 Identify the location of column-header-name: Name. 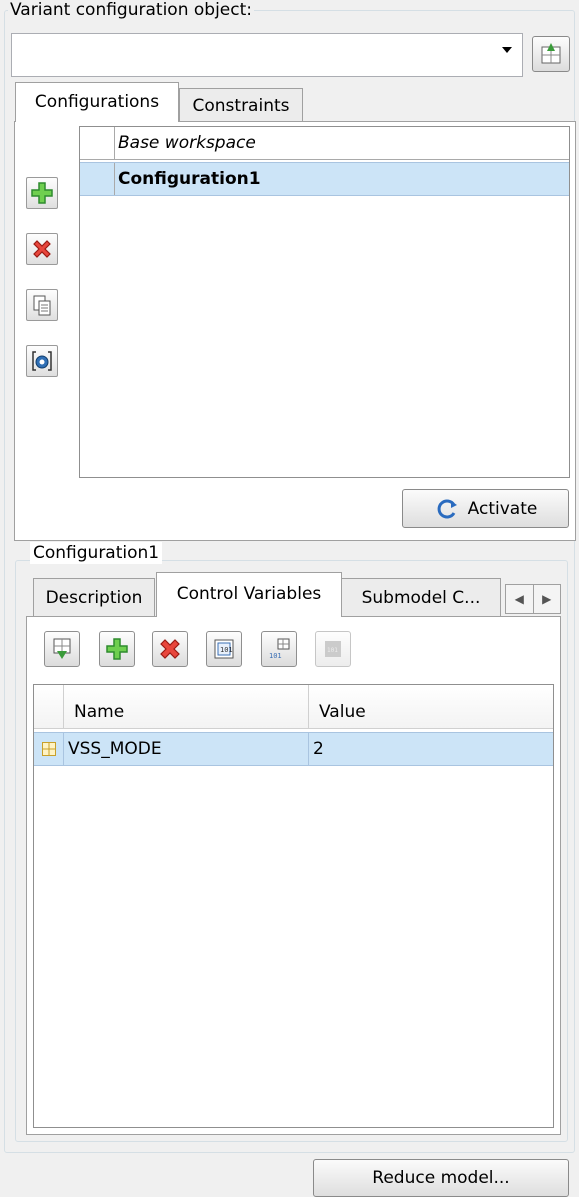
(99, 706).